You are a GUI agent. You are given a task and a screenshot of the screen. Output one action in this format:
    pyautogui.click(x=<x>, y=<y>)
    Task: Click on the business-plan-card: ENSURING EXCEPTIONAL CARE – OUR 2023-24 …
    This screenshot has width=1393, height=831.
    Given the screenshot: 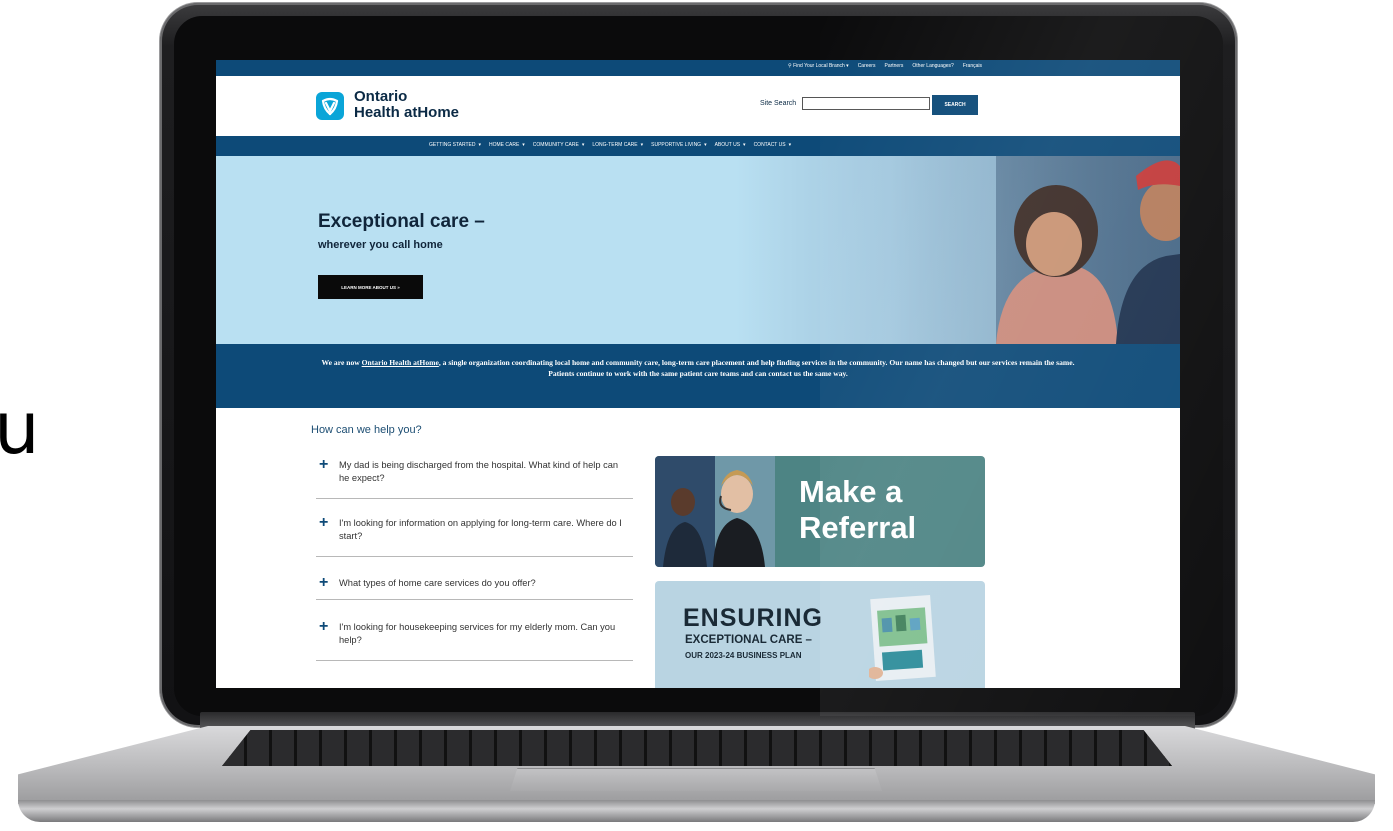 What is the action you would take?
    pyautogui.click(x=820, y=634)
    